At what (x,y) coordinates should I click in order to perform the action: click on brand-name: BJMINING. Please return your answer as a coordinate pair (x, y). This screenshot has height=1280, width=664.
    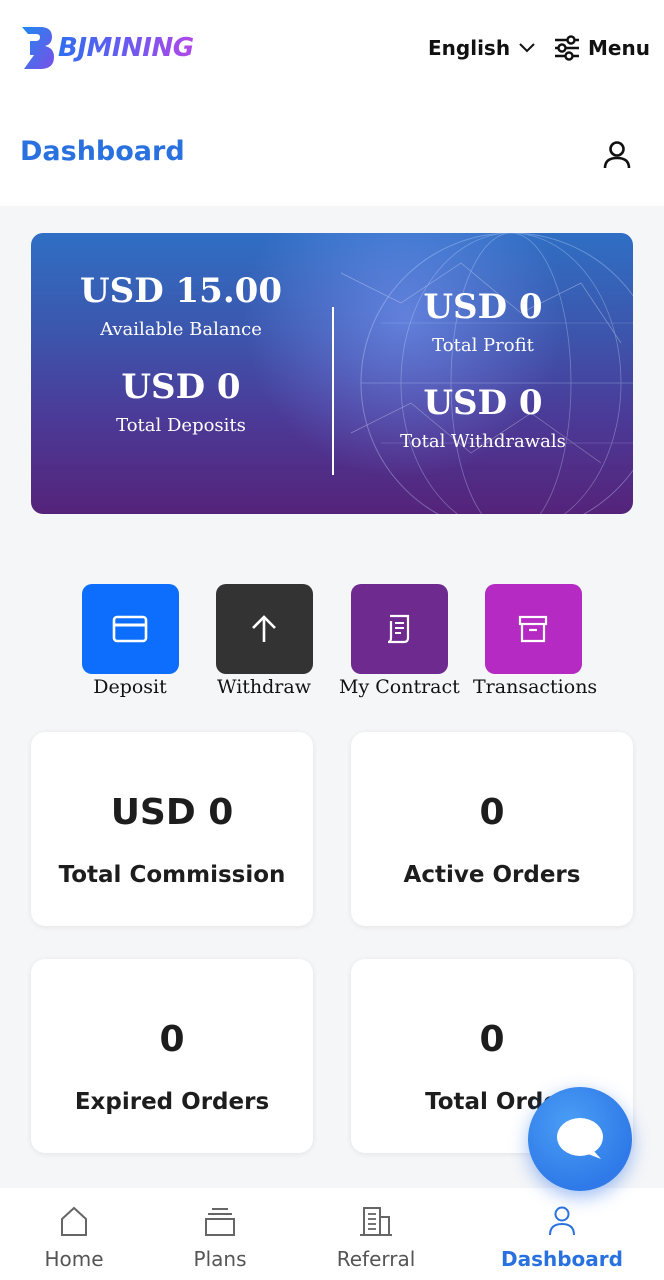
    Looking at the image, I should click on (126, 48).